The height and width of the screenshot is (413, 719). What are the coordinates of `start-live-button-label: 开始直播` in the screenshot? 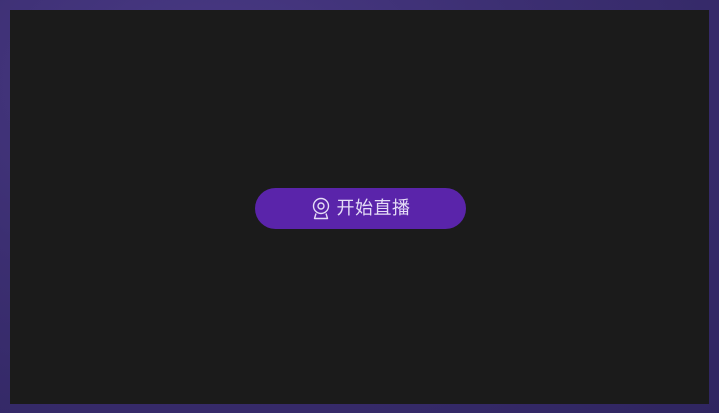 It's located at (373, 208).